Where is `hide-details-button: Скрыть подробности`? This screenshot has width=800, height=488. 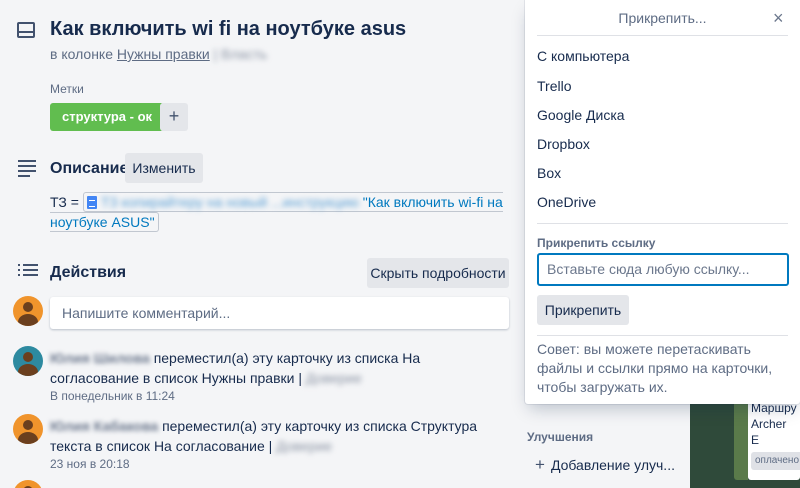
hide-details-button: Скрыть подробности is located at coordinates (438, 273).